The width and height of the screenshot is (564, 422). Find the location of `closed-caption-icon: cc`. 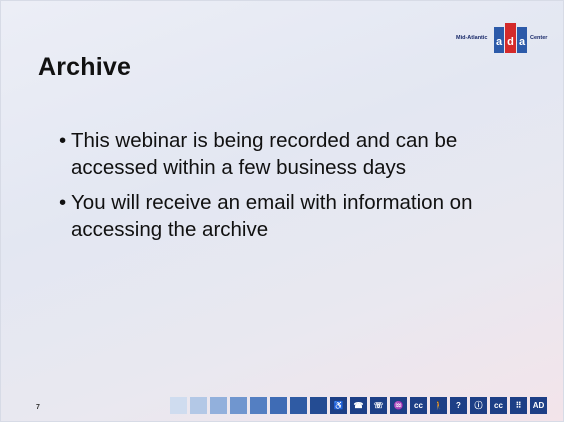

closed-caption-icon: cc is located at coordinates (418, 405).